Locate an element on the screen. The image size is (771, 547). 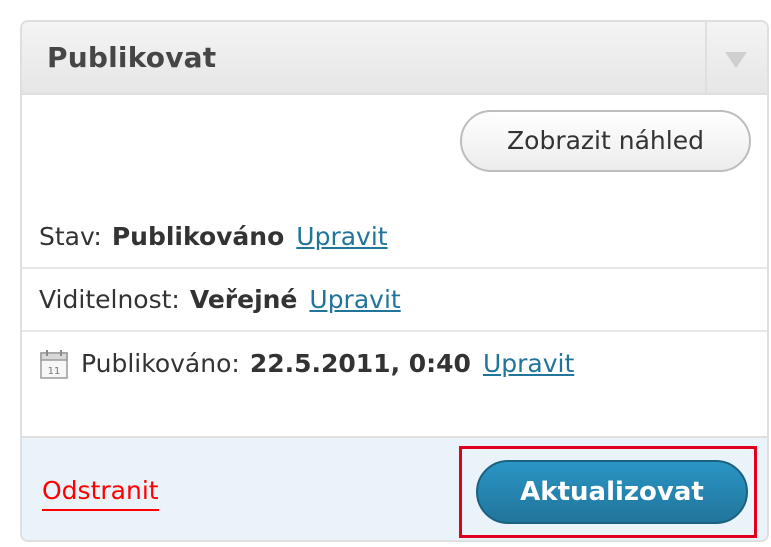
visibility-row: Viditelnost: Veřejné Upravit is located at coordinates (394, 300).